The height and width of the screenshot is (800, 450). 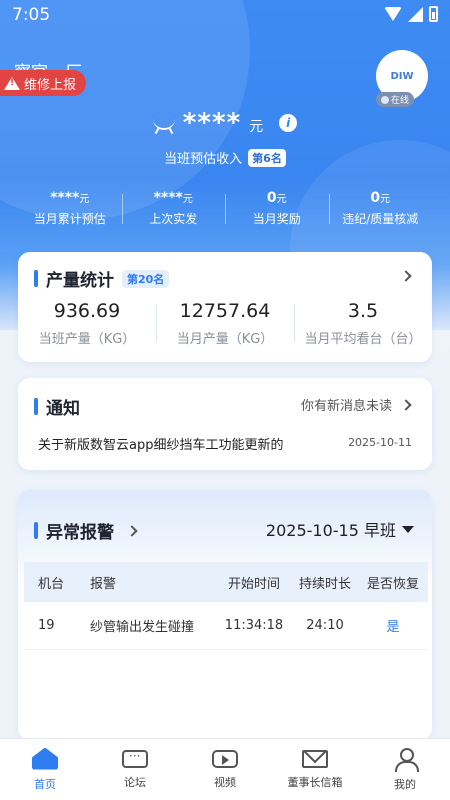 What do you see at coordinates (363, 323) in the screenshot?
I see `production-avg-machines: 3.5 当月平均看台（台）` at bounding box center [363, 323].